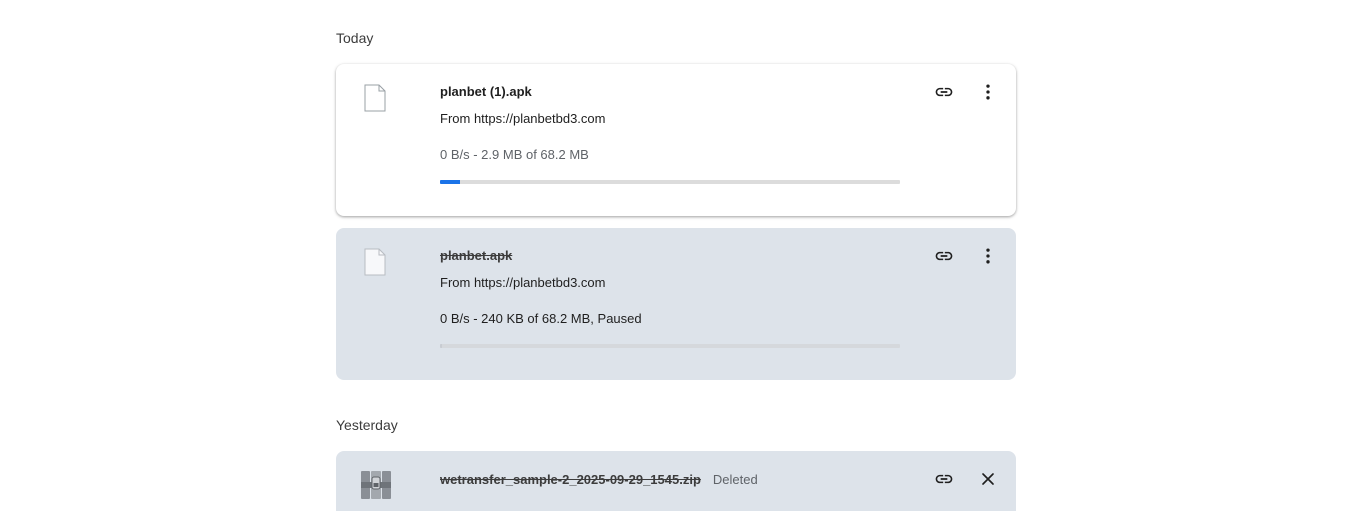 The height and width of the screenshot is (511, 1346). What do you see at coordinates (514, 154) in the screenshot?
I see `download-status: 0 B/s - 2.9 MB of 68.2 MB` at bounding box center [514, 154].